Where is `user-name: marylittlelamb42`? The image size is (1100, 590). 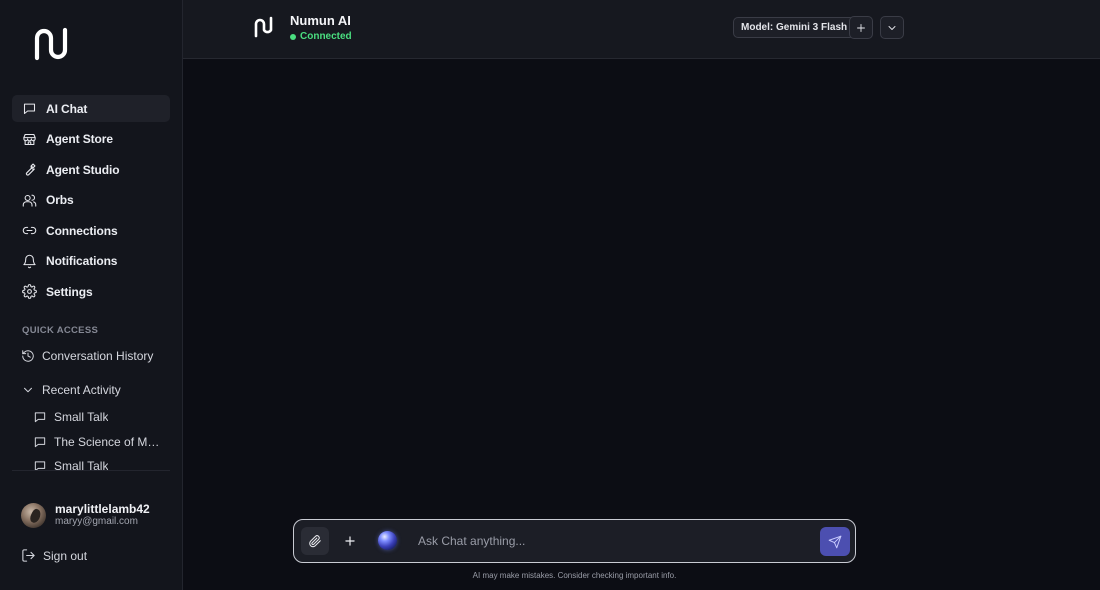
user-name: marylittlelamb42 is located at coordinates (102, 509).